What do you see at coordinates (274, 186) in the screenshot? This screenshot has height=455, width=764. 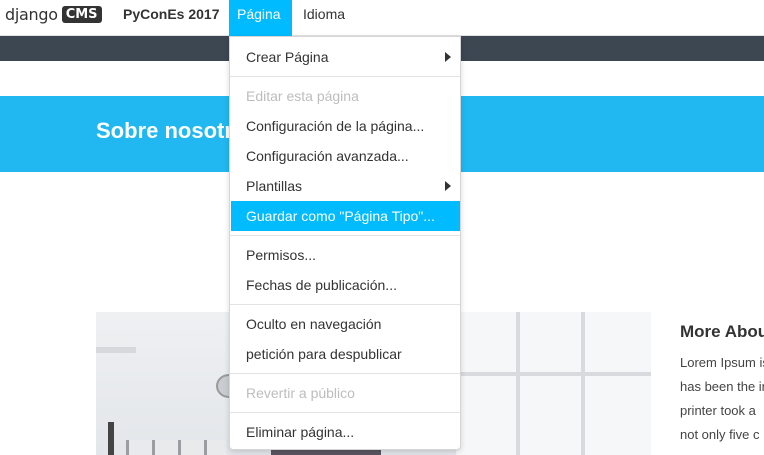 I see `menu-item-label: Plantillas` at bounding box center [274, 186].